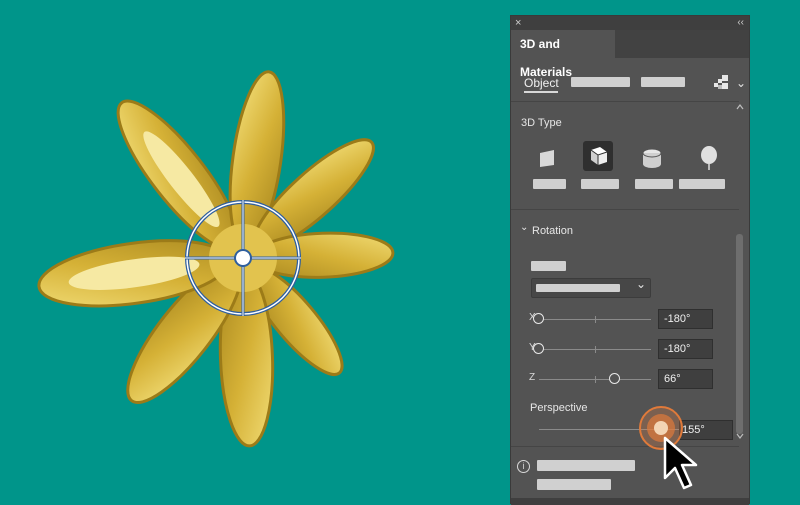  I want to click on rotation-z-input: 66°, so click(685, 379).